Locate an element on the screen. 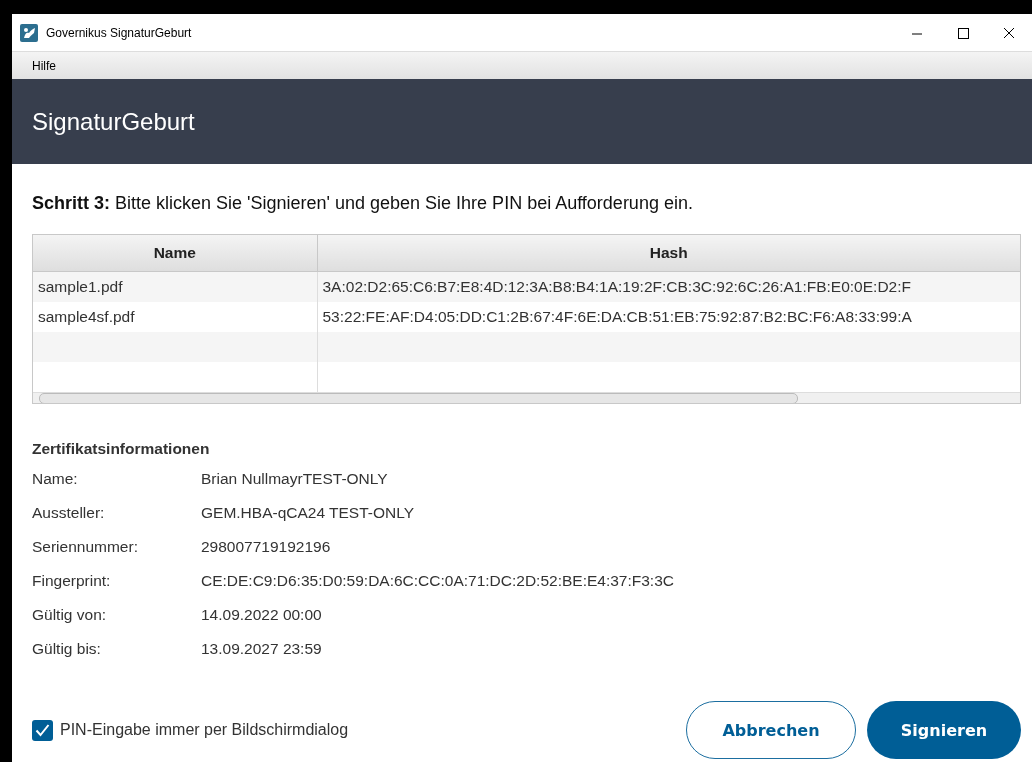 This screenshot has height=762, width=1032. menu-item: Hilfe is located at coordinates (45, 65).